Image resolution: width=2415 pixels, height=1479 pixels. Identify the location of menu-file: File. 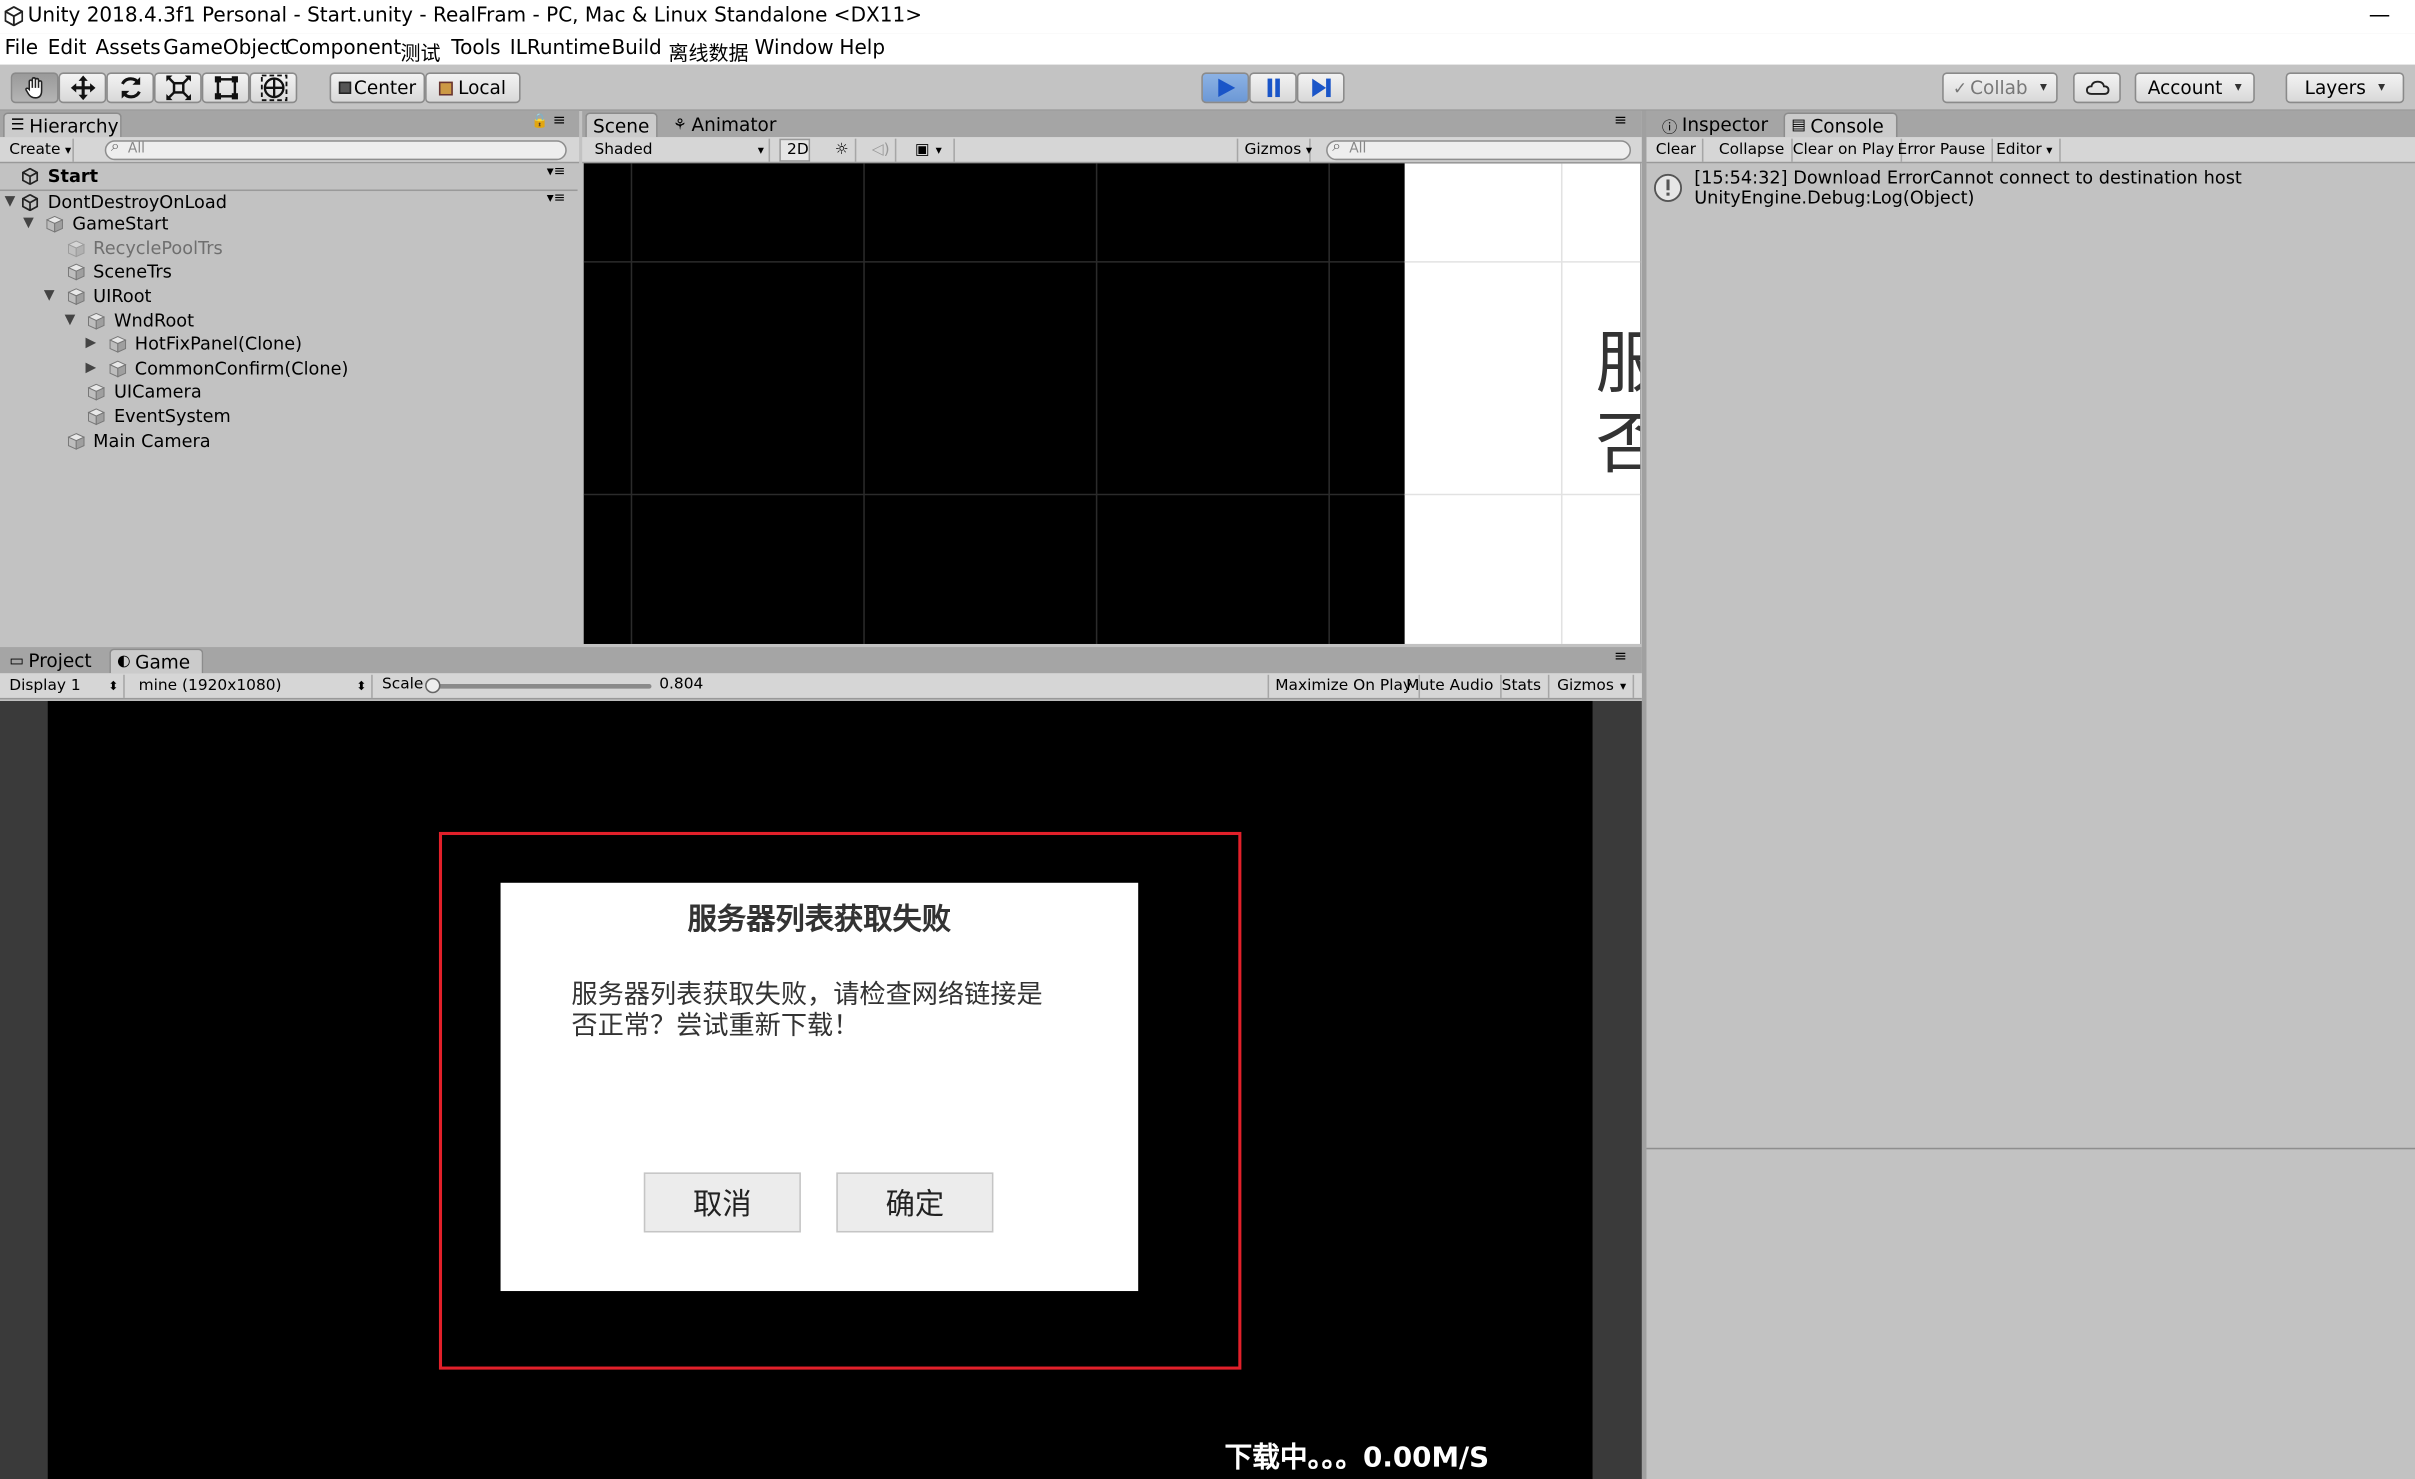
(22, 48).